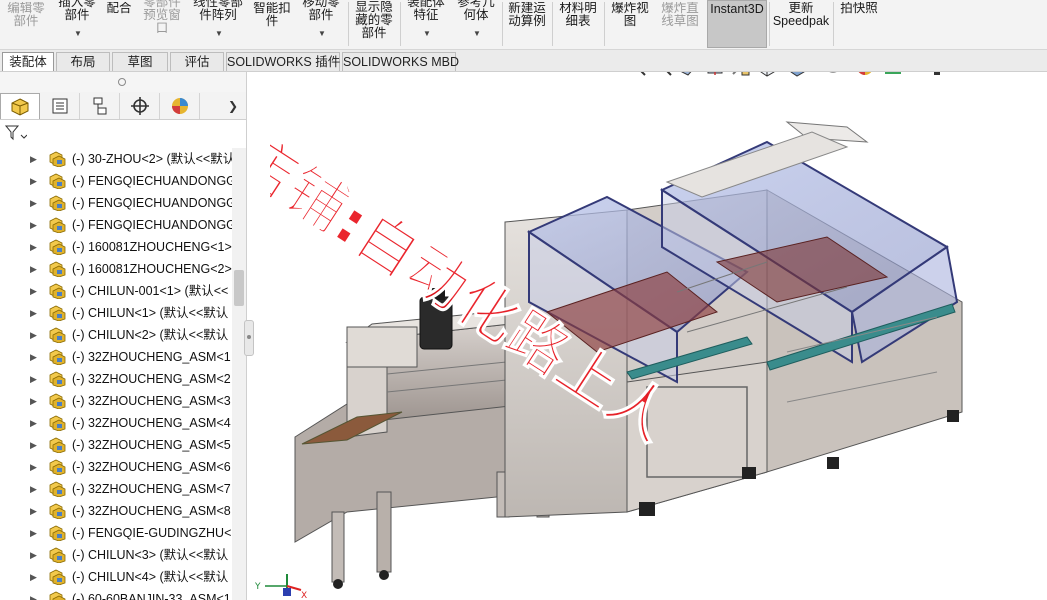  I want to click on tree-item: ▶ (-) 32ZHOUCHENG_ASM<4, so click(116, 423).